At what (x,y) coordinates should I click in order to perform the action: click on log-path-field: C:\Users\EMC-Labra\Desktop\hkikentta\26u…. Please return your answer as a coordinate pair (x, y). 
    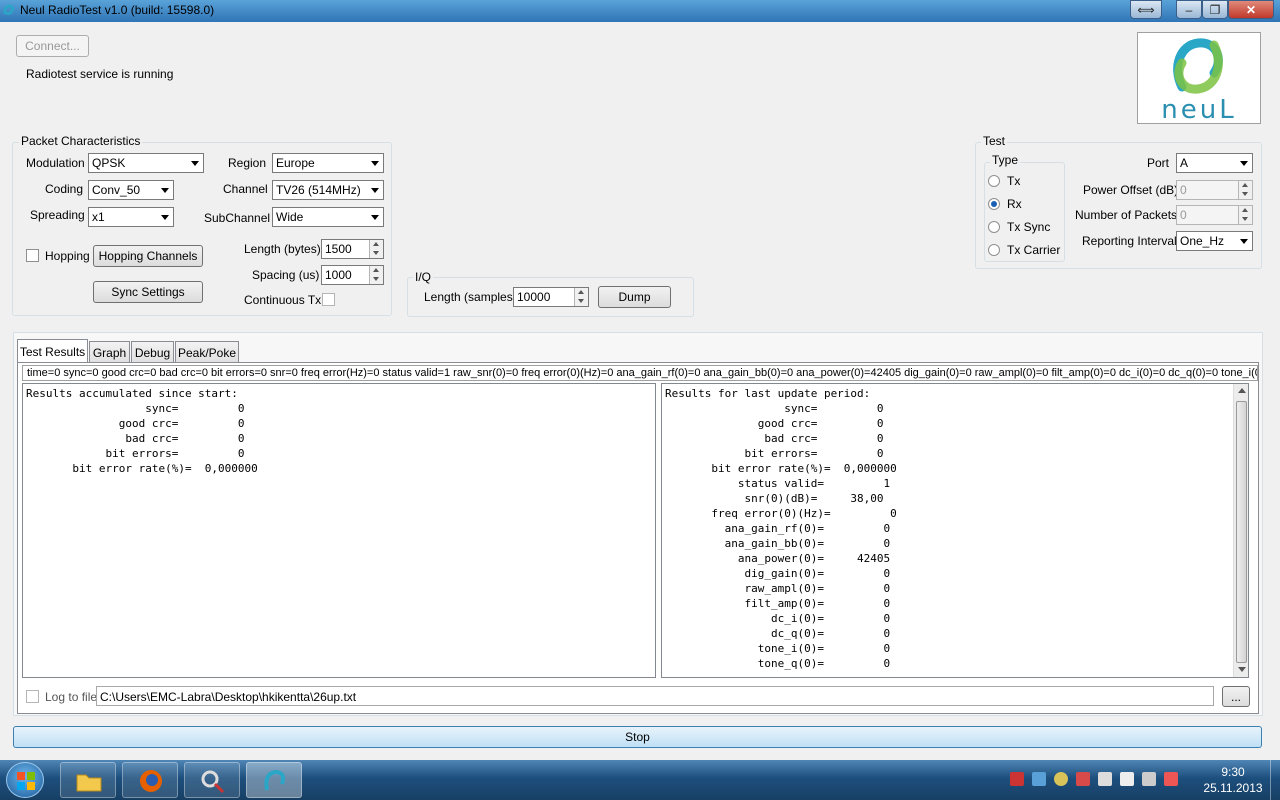
    Looking at the image, I should click on (655, 696).